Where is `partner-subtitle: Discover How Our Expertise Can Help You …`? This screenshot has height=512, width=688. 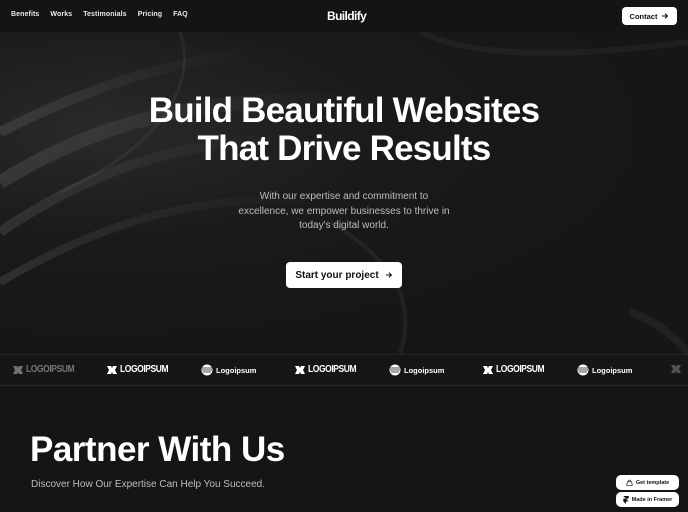 partner-subtitle: Discover How Our Expertise Can Help You … is located at coordinates (148, 484).